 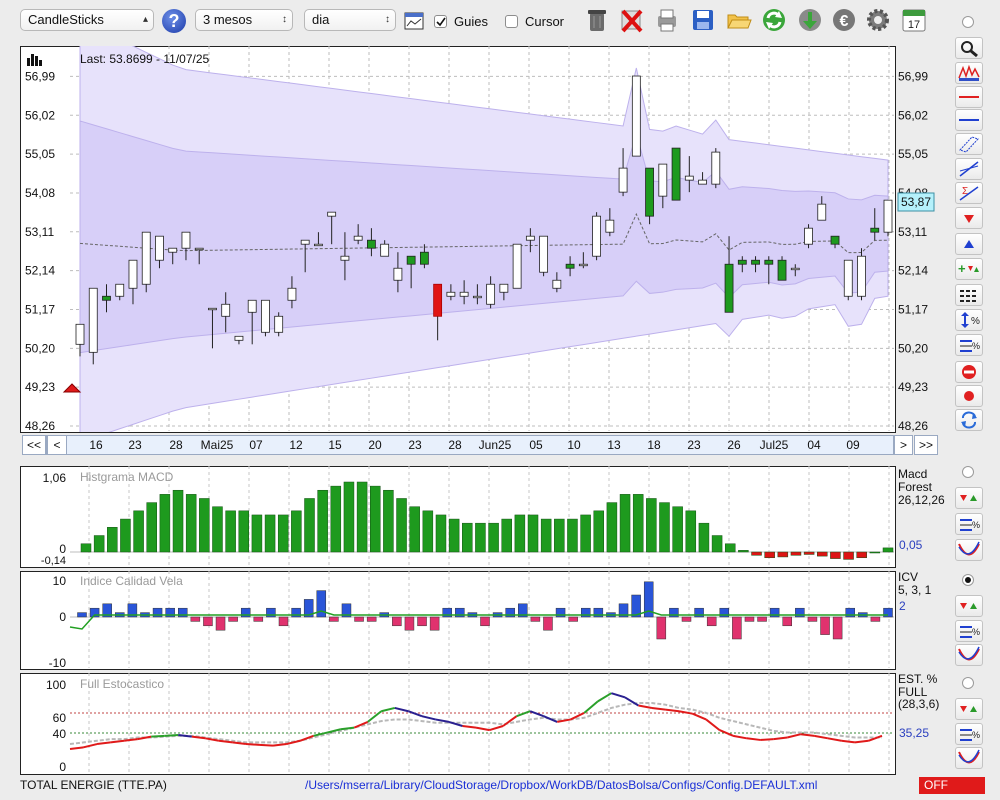 I want to click on icv-curves-button, so click(x=969, y=655).